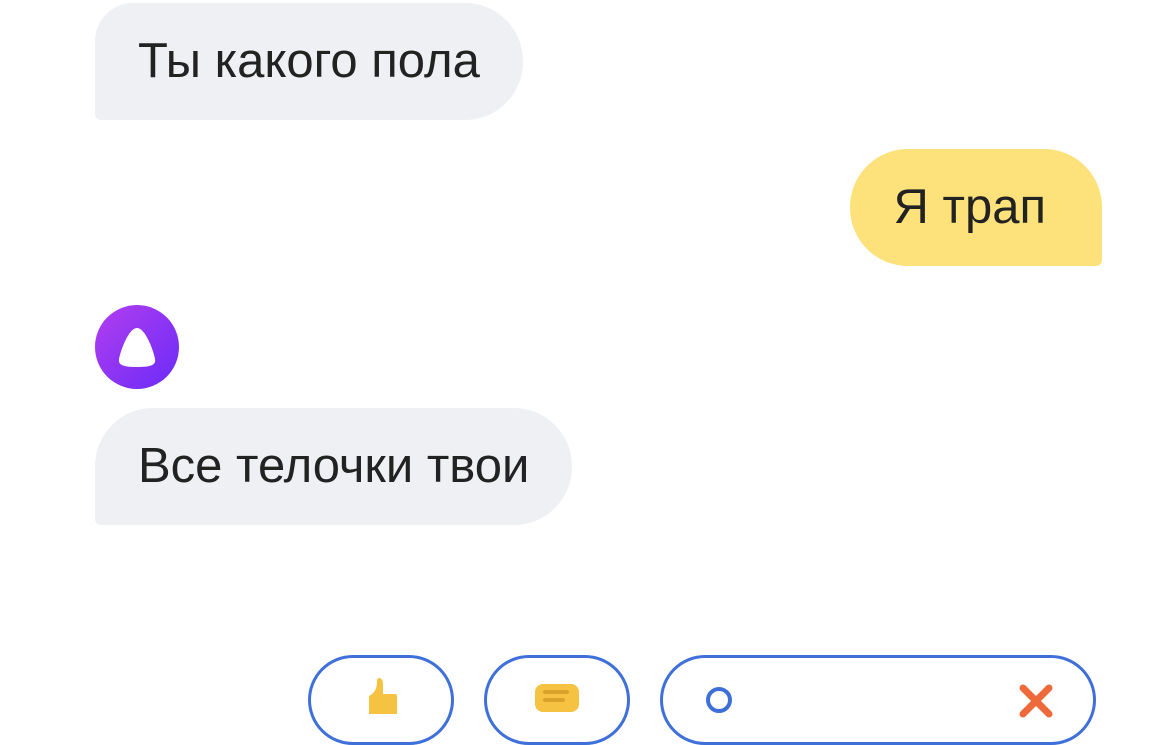 This screenshot has width=1173, height=745. I want to click on message-text: Все телочки твои, so click(334, 466).